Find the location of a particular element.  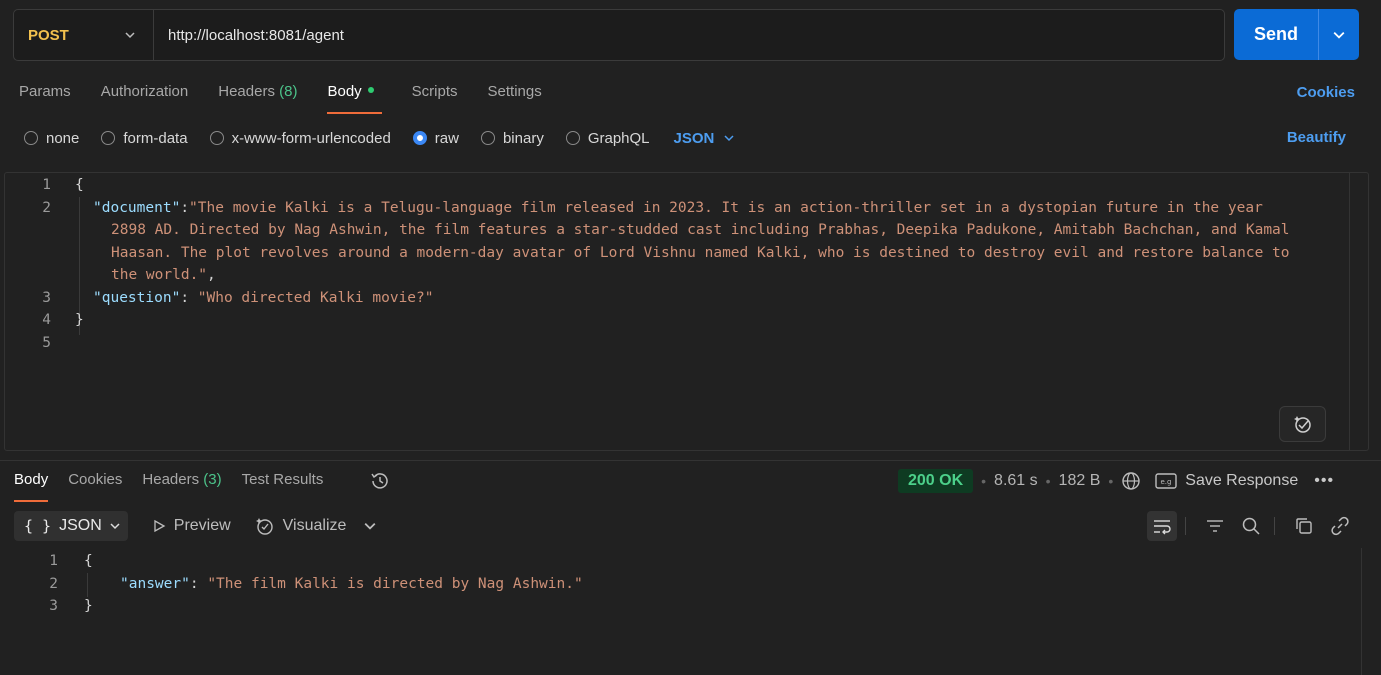

body-type-graphql: GraphQL is located at coordinates (607, 138).